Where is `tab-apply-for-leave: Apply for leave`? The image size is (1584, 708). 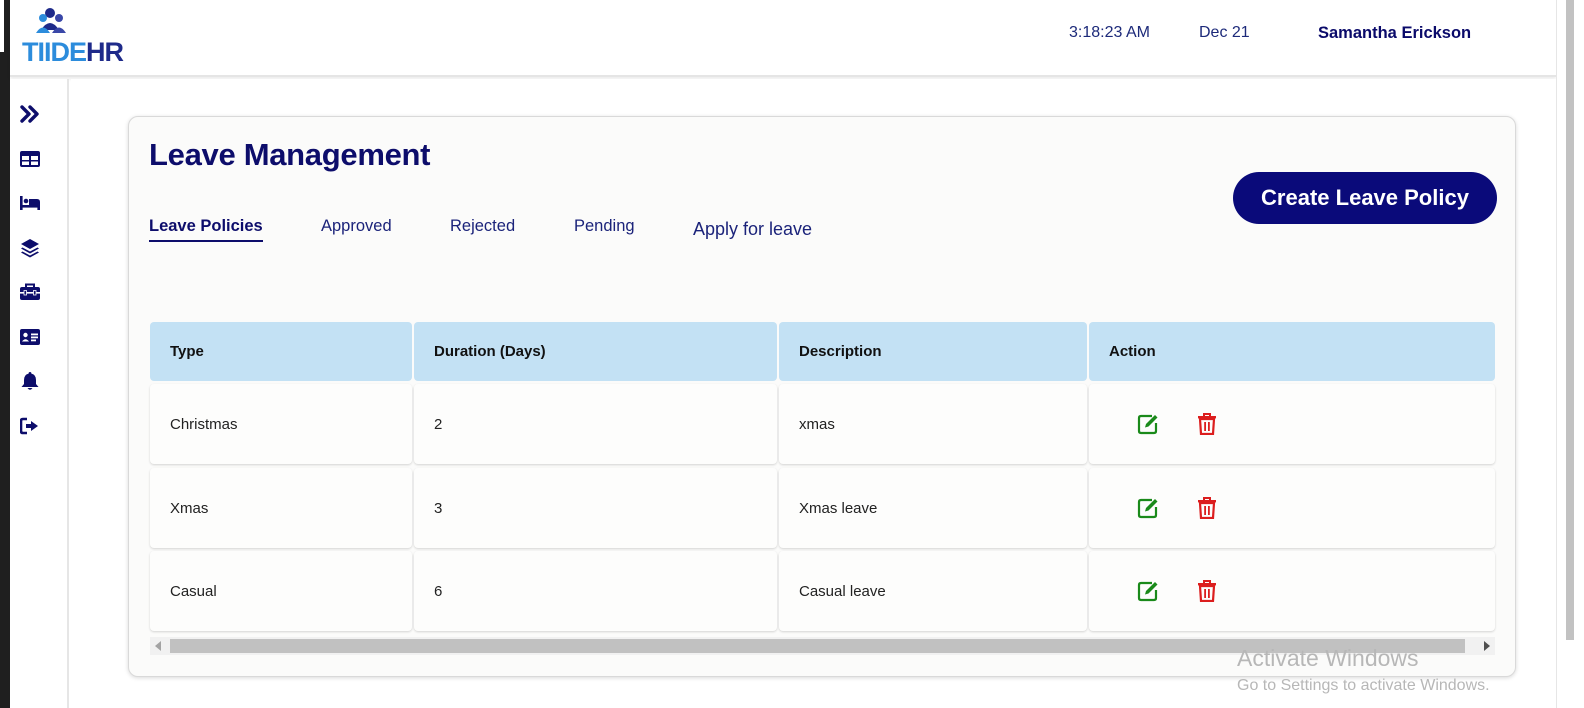 tab-apply-for-leave: Apply for leave is located at coordinates (752, 229).